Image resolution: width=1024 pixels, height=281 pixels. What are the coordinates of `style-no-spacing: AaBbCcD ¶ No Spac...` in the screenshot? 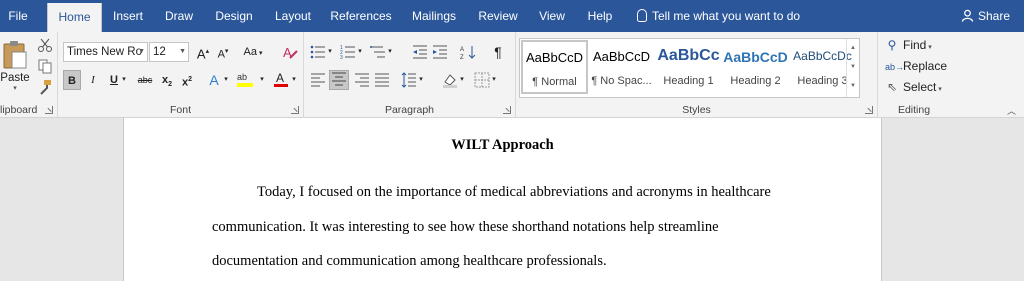 It's located at (621, 68).